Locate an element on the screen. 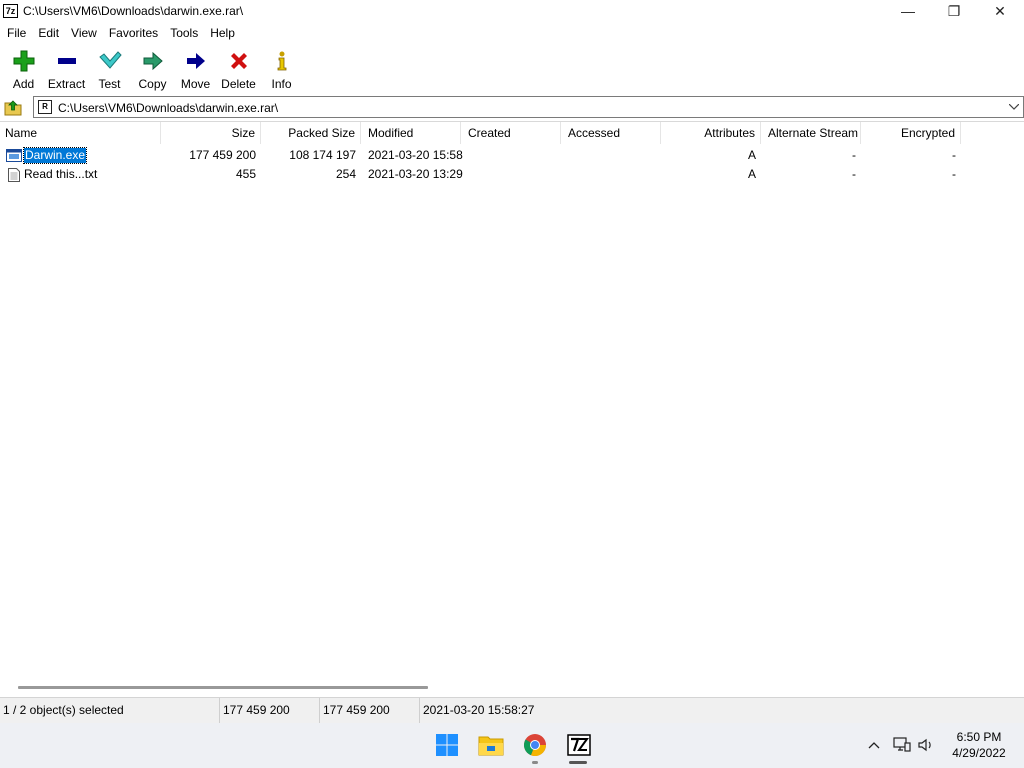  volume-icon is located at coordinates (926, 745).